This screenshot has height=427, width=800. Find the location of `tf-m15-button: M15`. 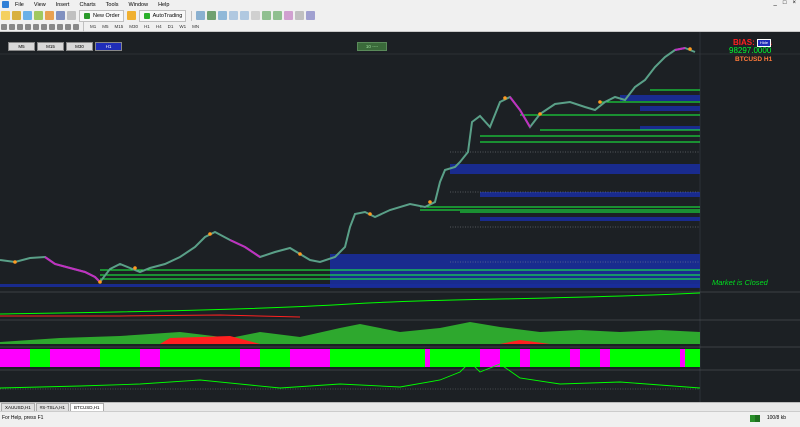

tf-m15-button: M15 is located at coordinates (119, 26).